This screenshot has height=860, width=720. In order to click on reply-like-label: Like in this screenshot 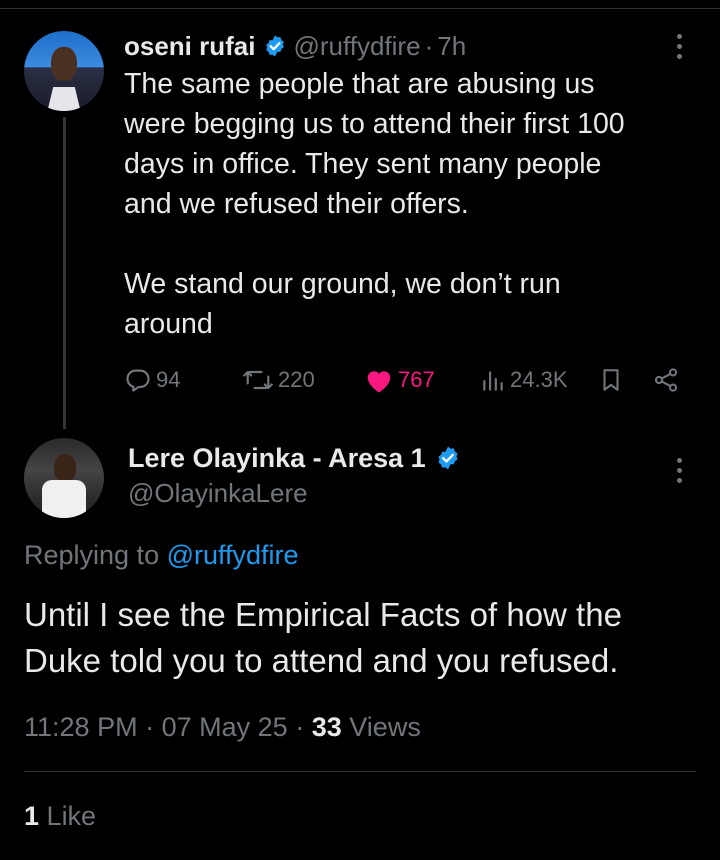, I will do `click(71, 816)`.